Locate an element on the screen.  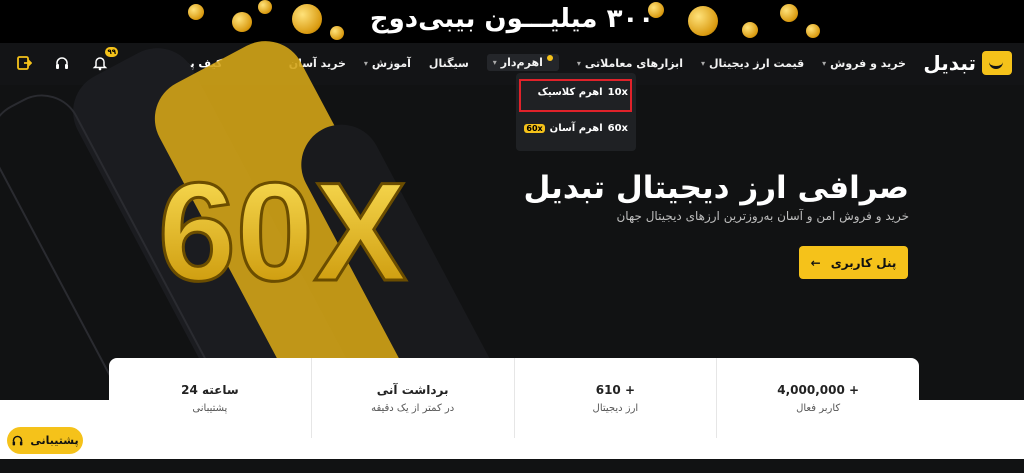
nav-label: خرید و فروش is located at coordinates (868, 63).